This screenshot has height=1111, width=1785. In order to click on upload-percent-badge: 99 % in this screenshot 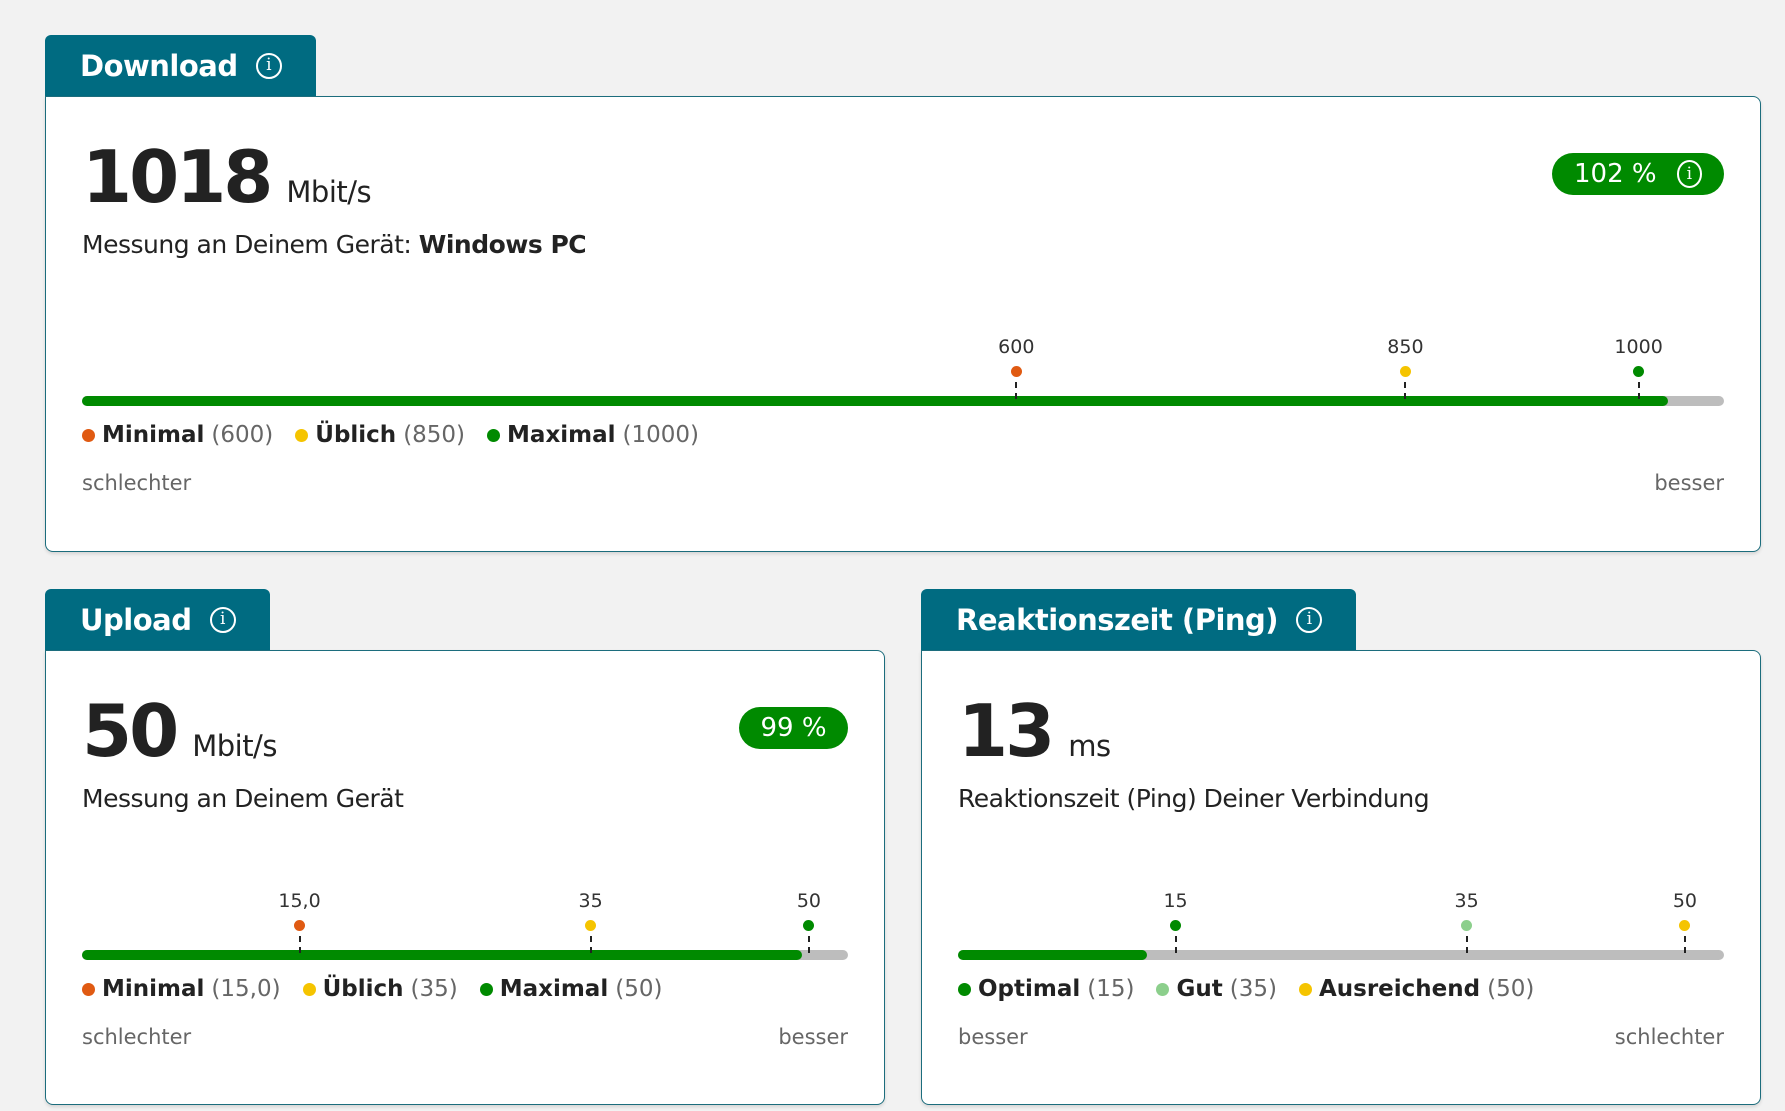, I will do `click(793, 728)`.